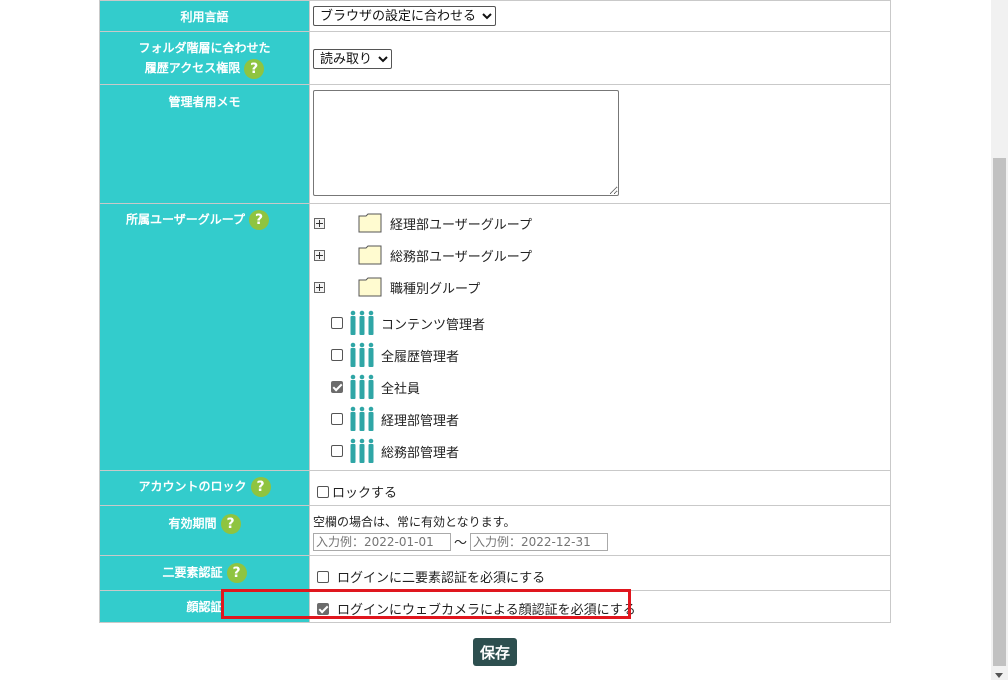 The height and width of the screenshot is (680, 1008). Describe the element at coordinates (600, 16) in the screenshot. I see `value-language: ブラウザの設定に合わせる` at that location.